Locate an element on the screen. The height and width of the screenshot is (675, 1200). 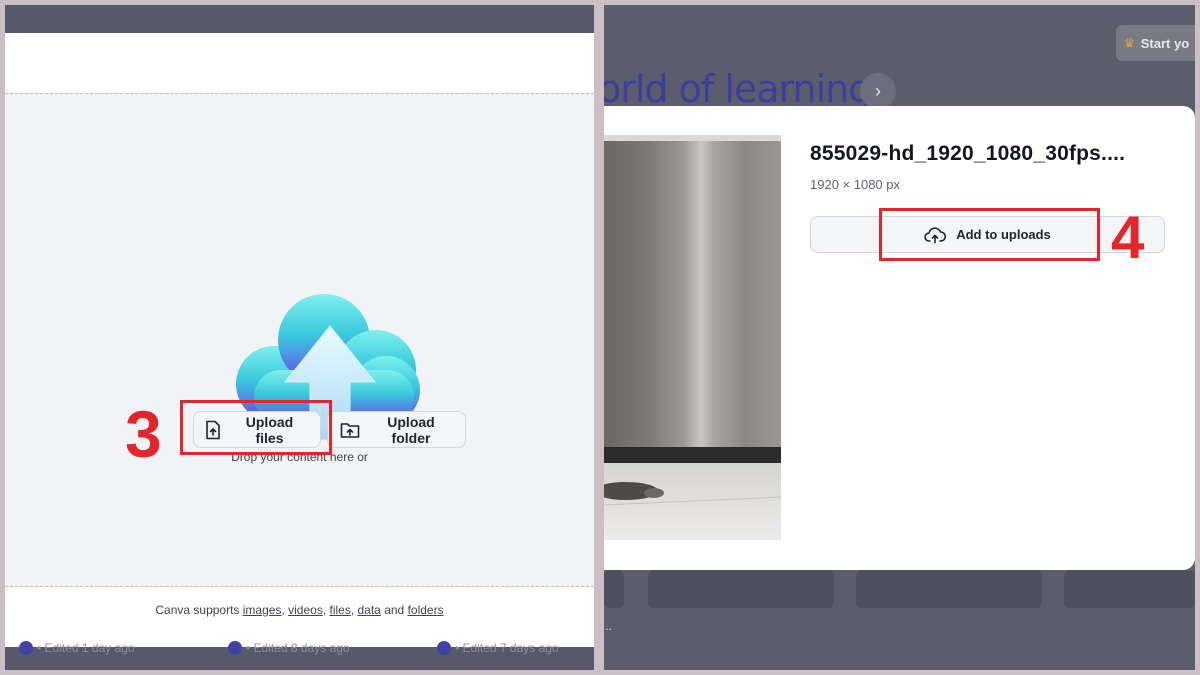
step-4-label: 4 is located at coordinates (1128, 237).